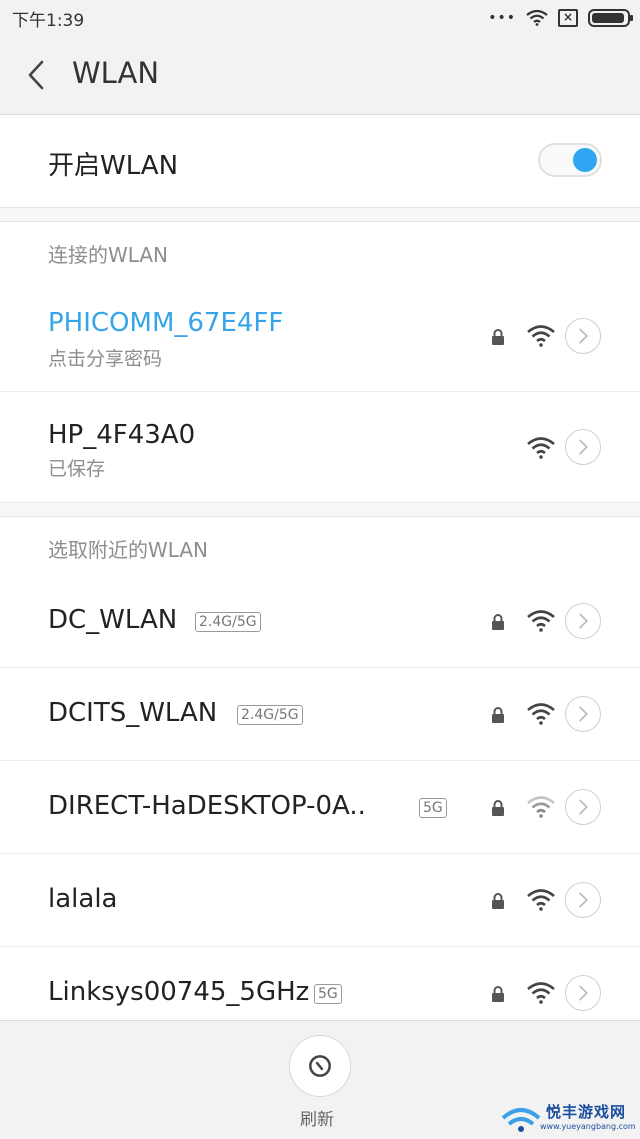 This screenshot has height=1139, width=640. Describe the element at coordinates (585, 160) in the screenshot. I see `switch-knob` at that location.